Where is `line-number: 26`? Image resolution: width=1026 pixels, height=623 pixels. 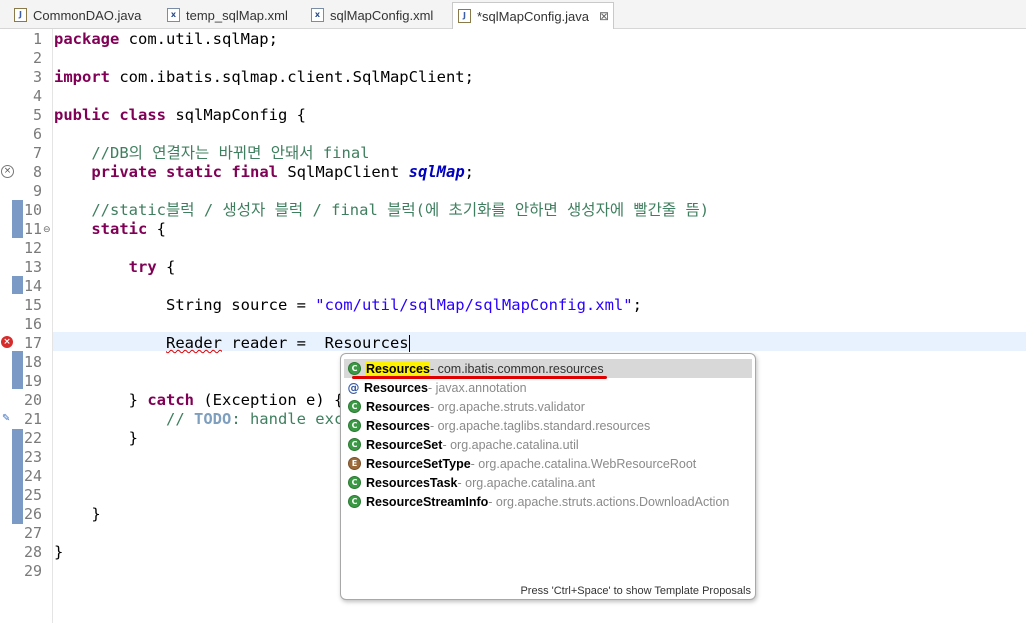
line-number: 26 is located at coordinates (32, 514).